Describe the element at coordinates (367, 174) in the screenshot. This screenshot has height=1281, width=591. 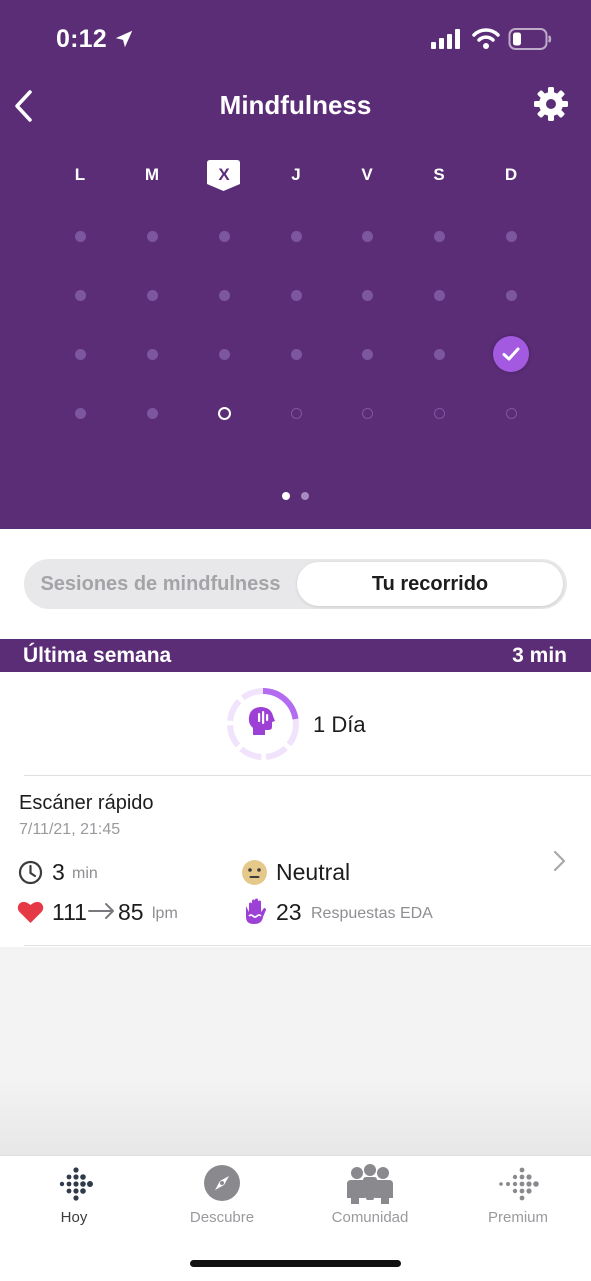
I see `weekday-label-v: V` at that location.